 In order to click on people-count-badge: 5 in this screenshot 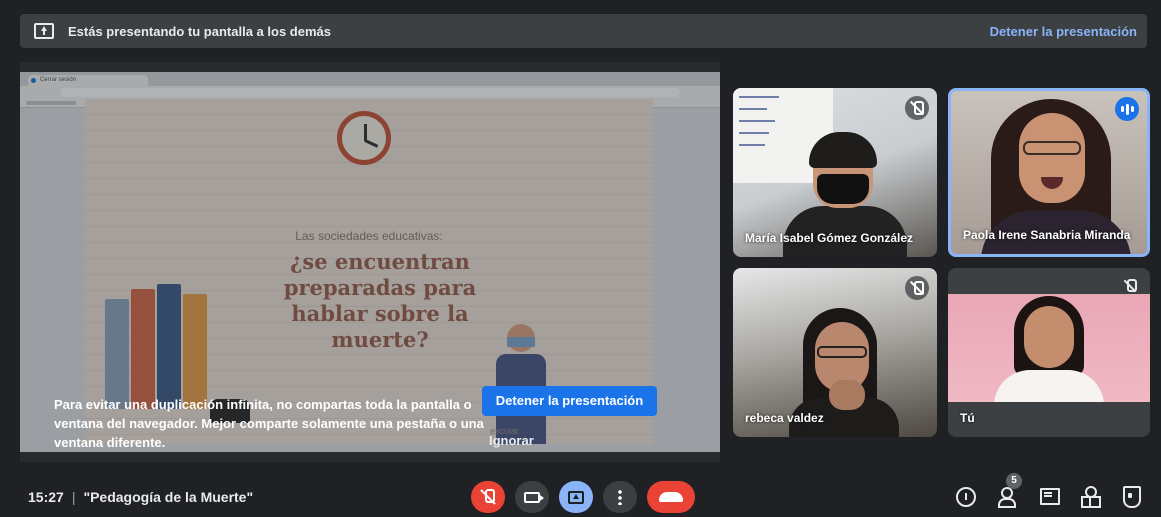, I will do `click(1014, 481)`.